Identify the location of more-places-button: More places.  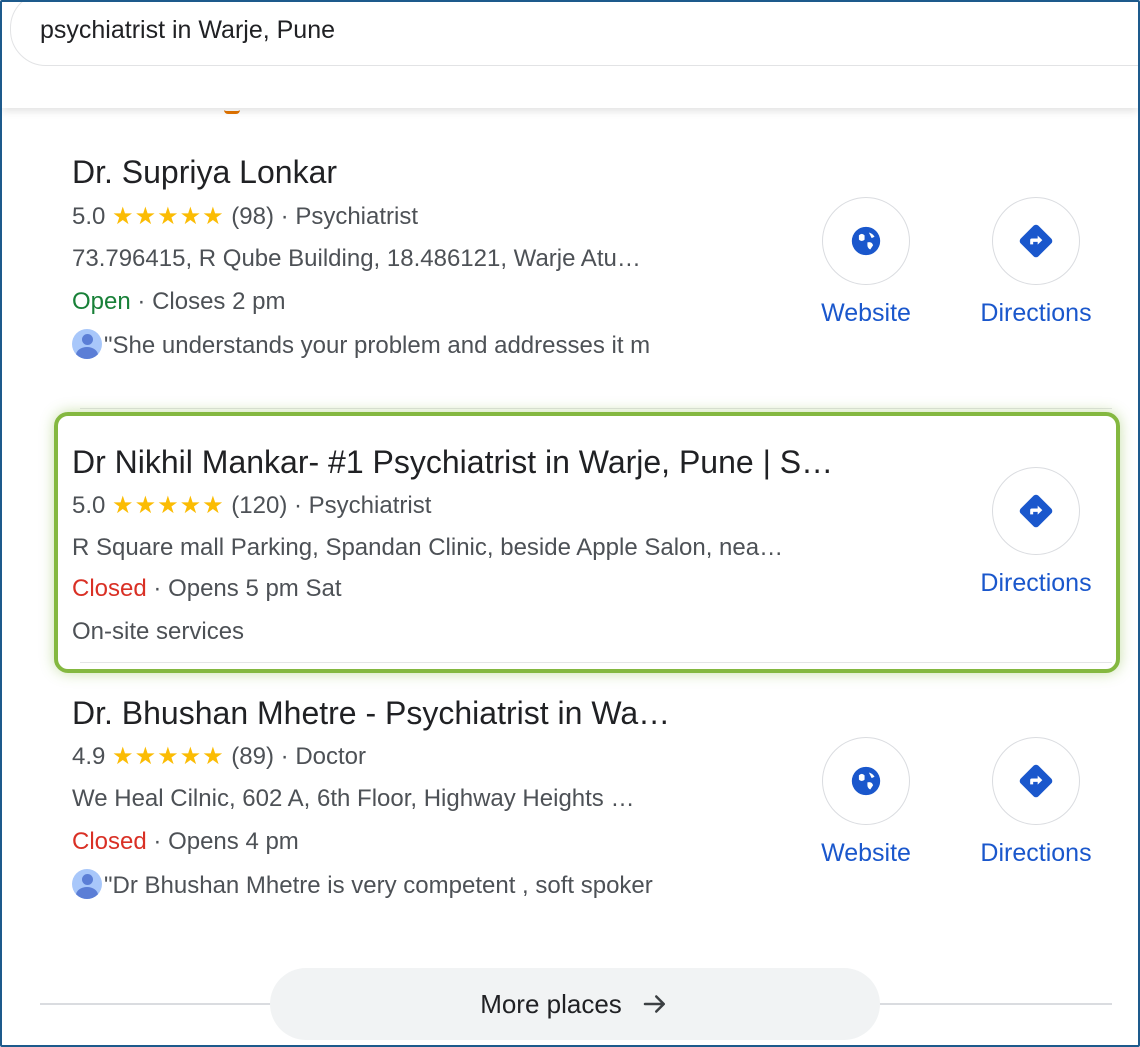
(575, 1004).